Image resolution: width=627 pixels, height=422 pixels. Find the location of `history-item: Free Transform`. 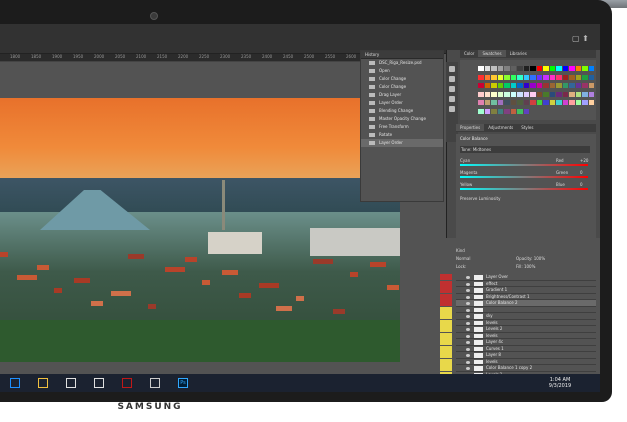

history-item: Free Transform is located at coordinates (402, 127).